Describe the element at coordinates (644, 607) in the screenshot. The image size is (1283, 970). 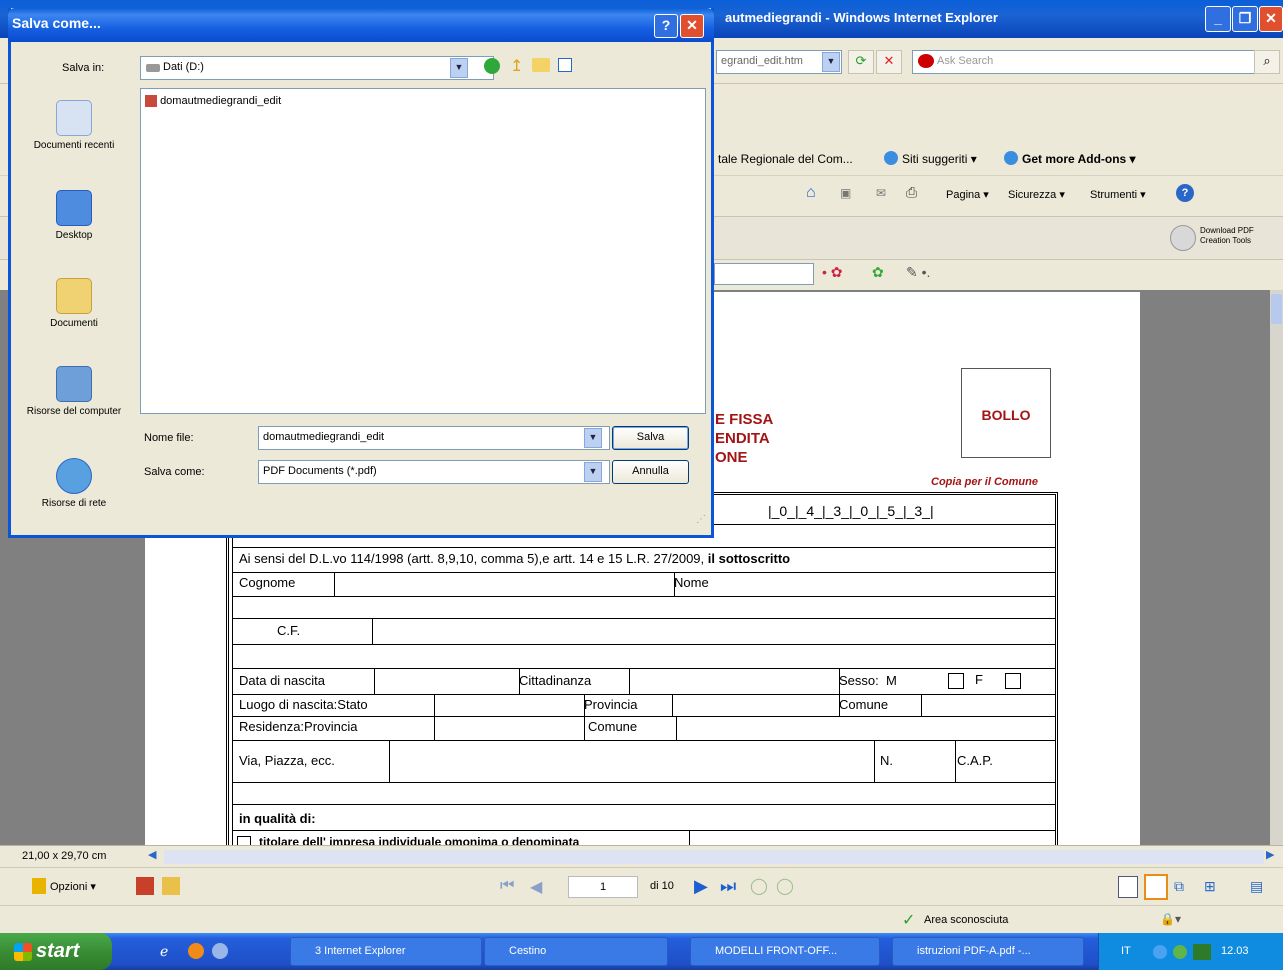
I see `form-row` at that location.